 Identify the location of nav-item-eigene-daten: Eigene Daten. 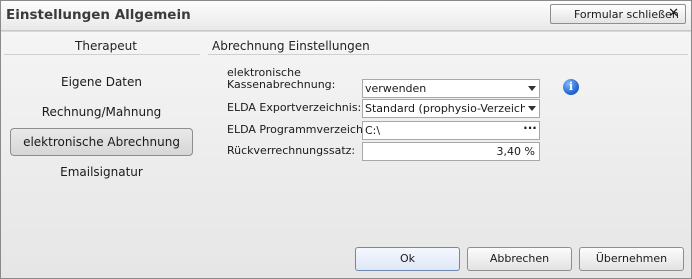
(101, 82).